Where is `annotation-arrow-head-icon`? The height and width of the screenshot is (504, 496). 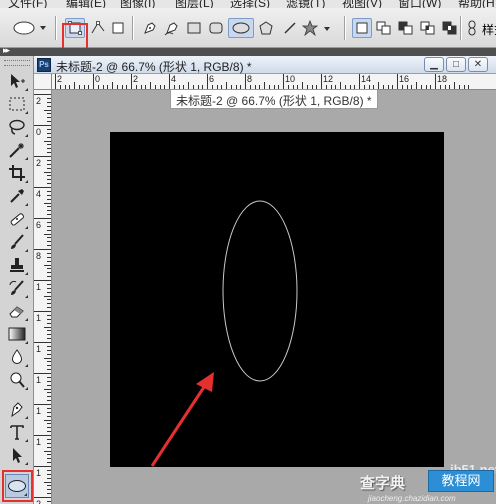 annotation-arrow-head-icon is located at coordinates (205, 382).